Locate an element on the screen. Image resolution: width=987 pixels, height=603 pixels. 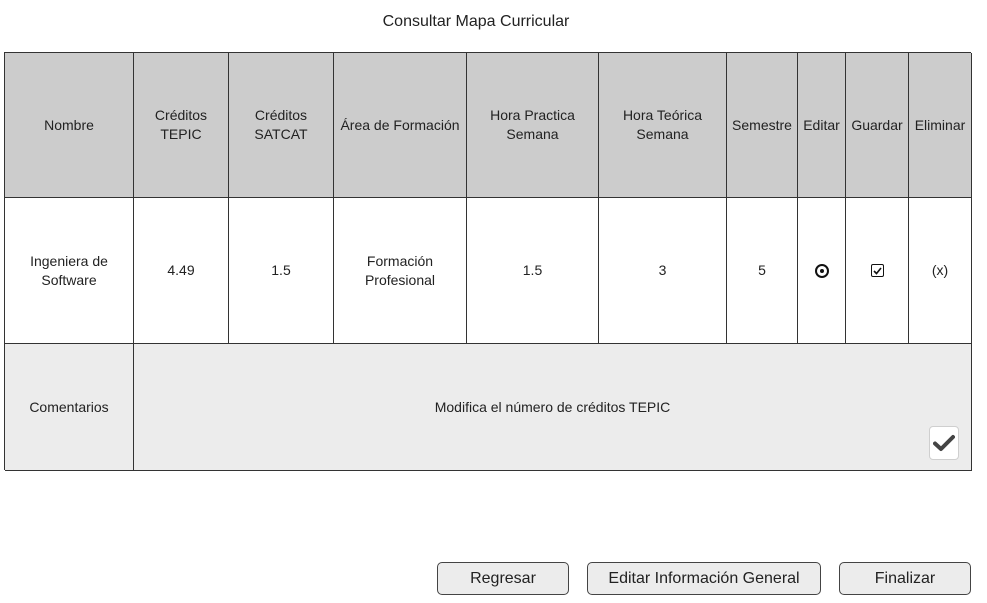
header-creditos-tepic: Créditos TEPIC is located at coordinates (181, 125).